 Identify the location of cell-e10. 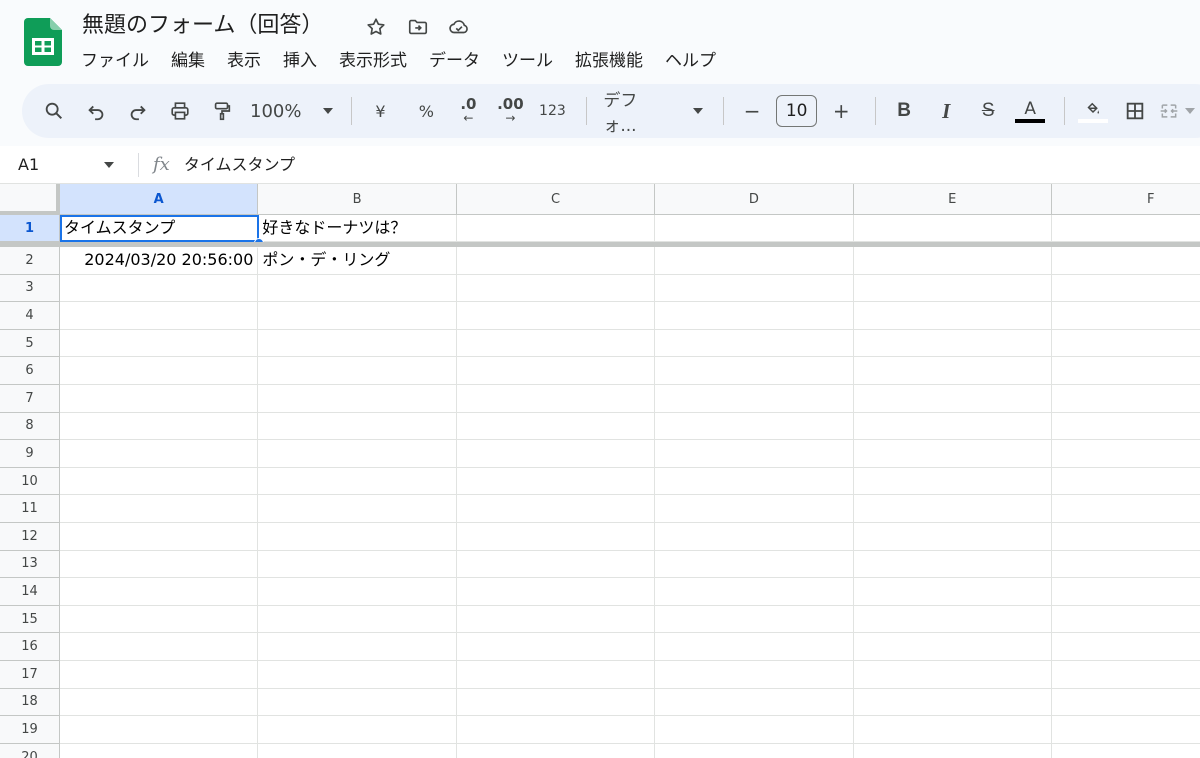
(952, 481).